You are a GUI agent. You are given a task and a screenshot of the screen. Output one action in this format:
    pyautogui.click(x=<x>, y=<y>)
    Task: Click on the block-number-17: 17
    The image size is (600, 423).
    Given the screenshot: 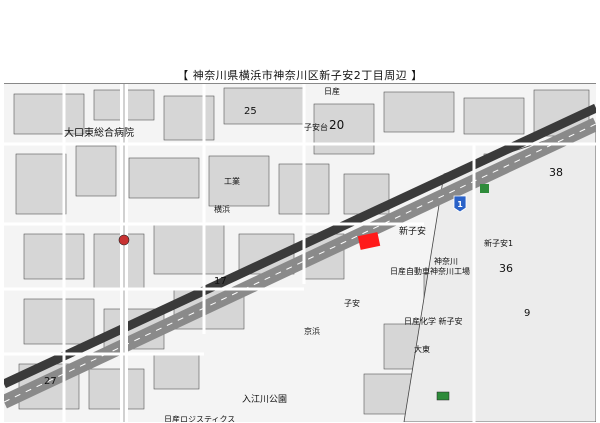 What is the action you would take?
    pyautogui.click(x=220, y=281)
    